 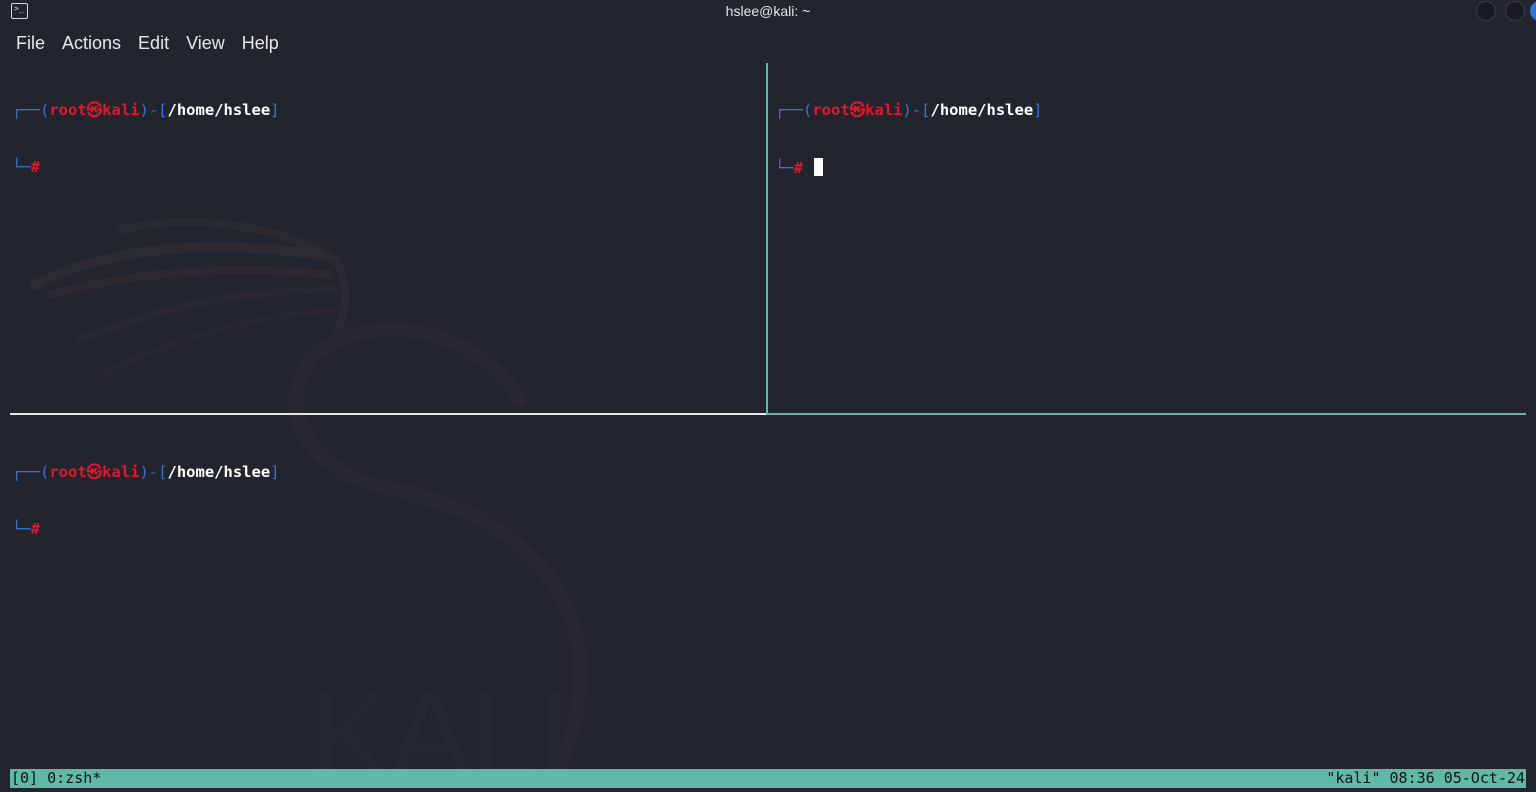 I want to click on menu-file: File, so click(x=30, y=43).